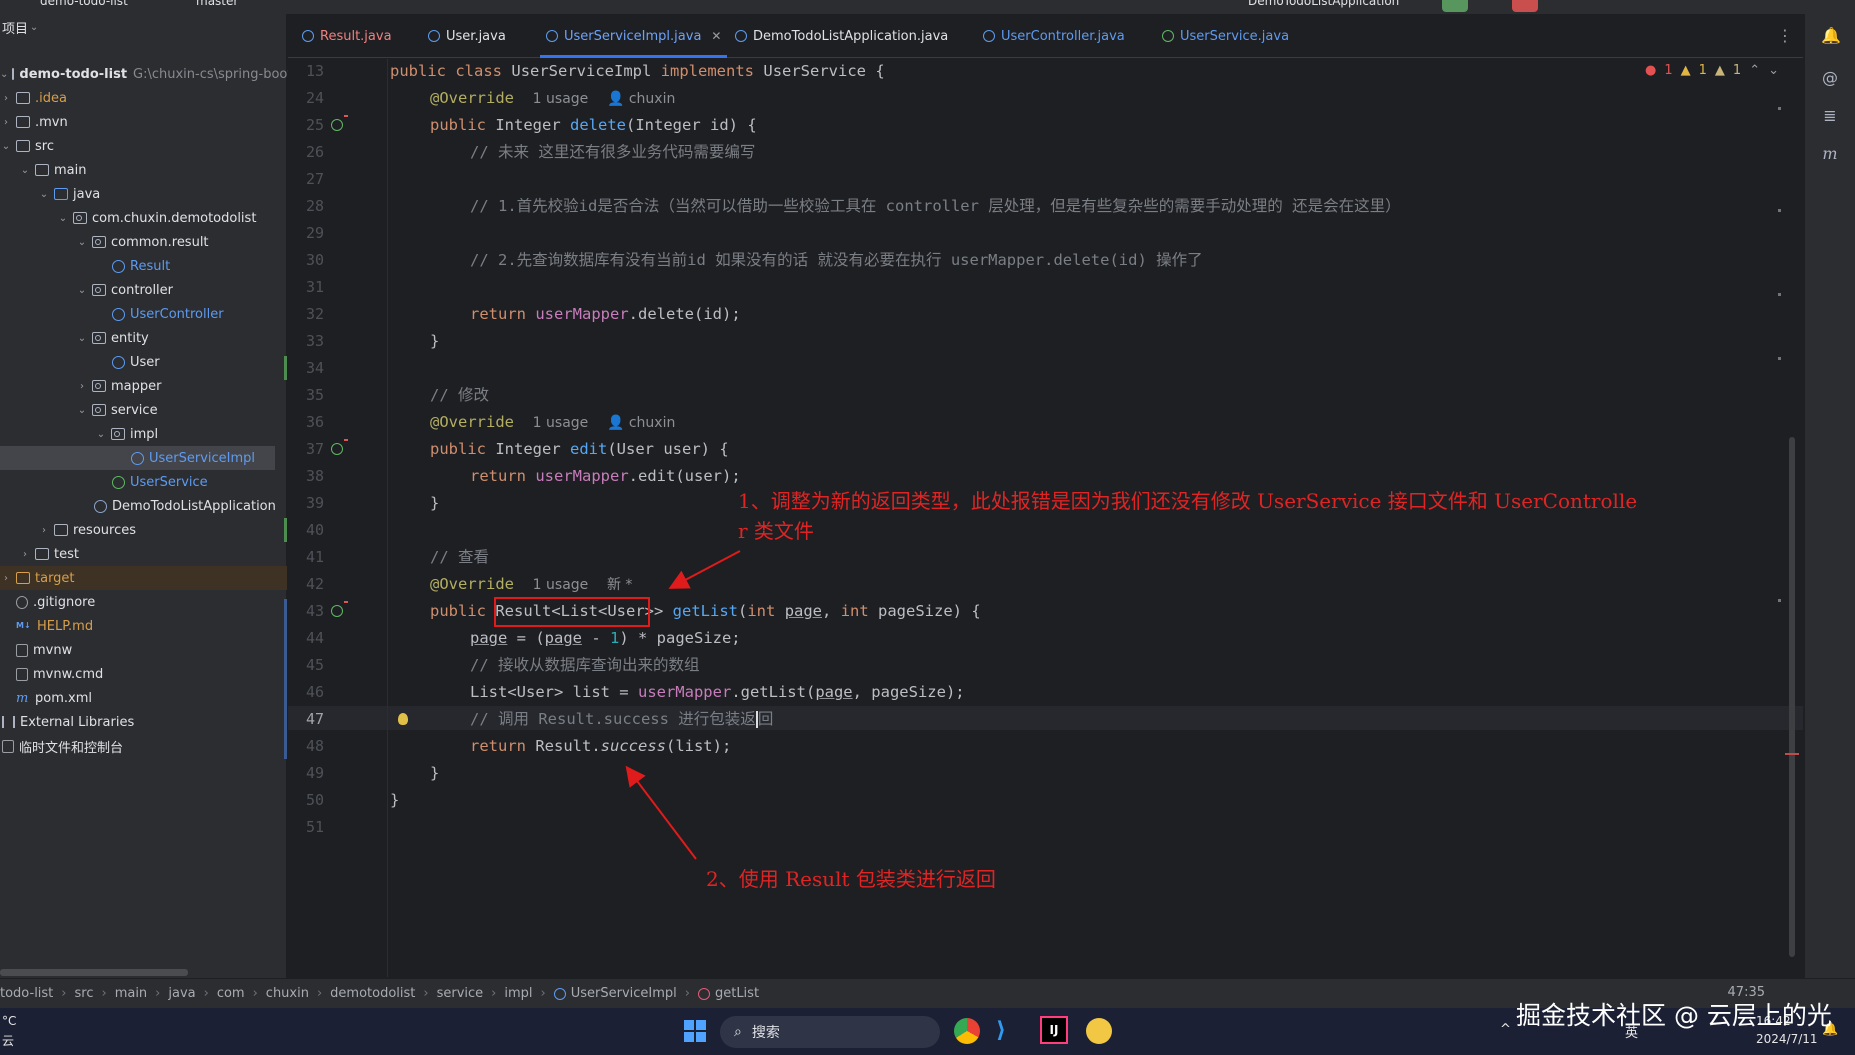 The image size is (1855, 1055). Describe the element at coordinates (1792, 697) in the screenshot. I see `vertical-scrollbar` at that location.